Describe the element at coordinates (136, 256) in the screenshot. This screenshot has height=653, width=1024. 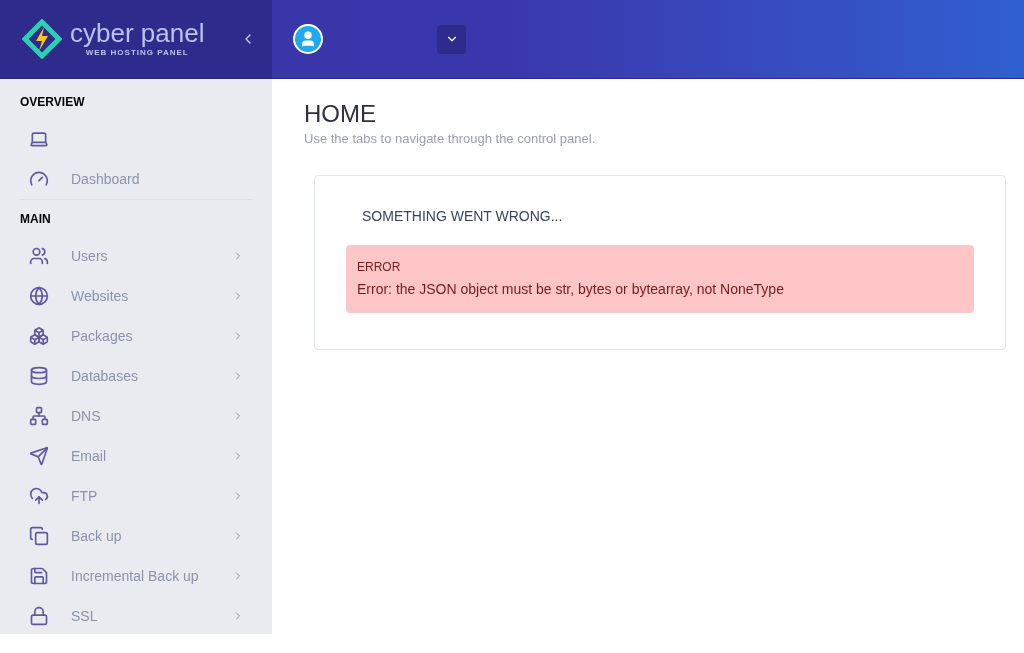
I see `sidebar-item: Users` at that location.